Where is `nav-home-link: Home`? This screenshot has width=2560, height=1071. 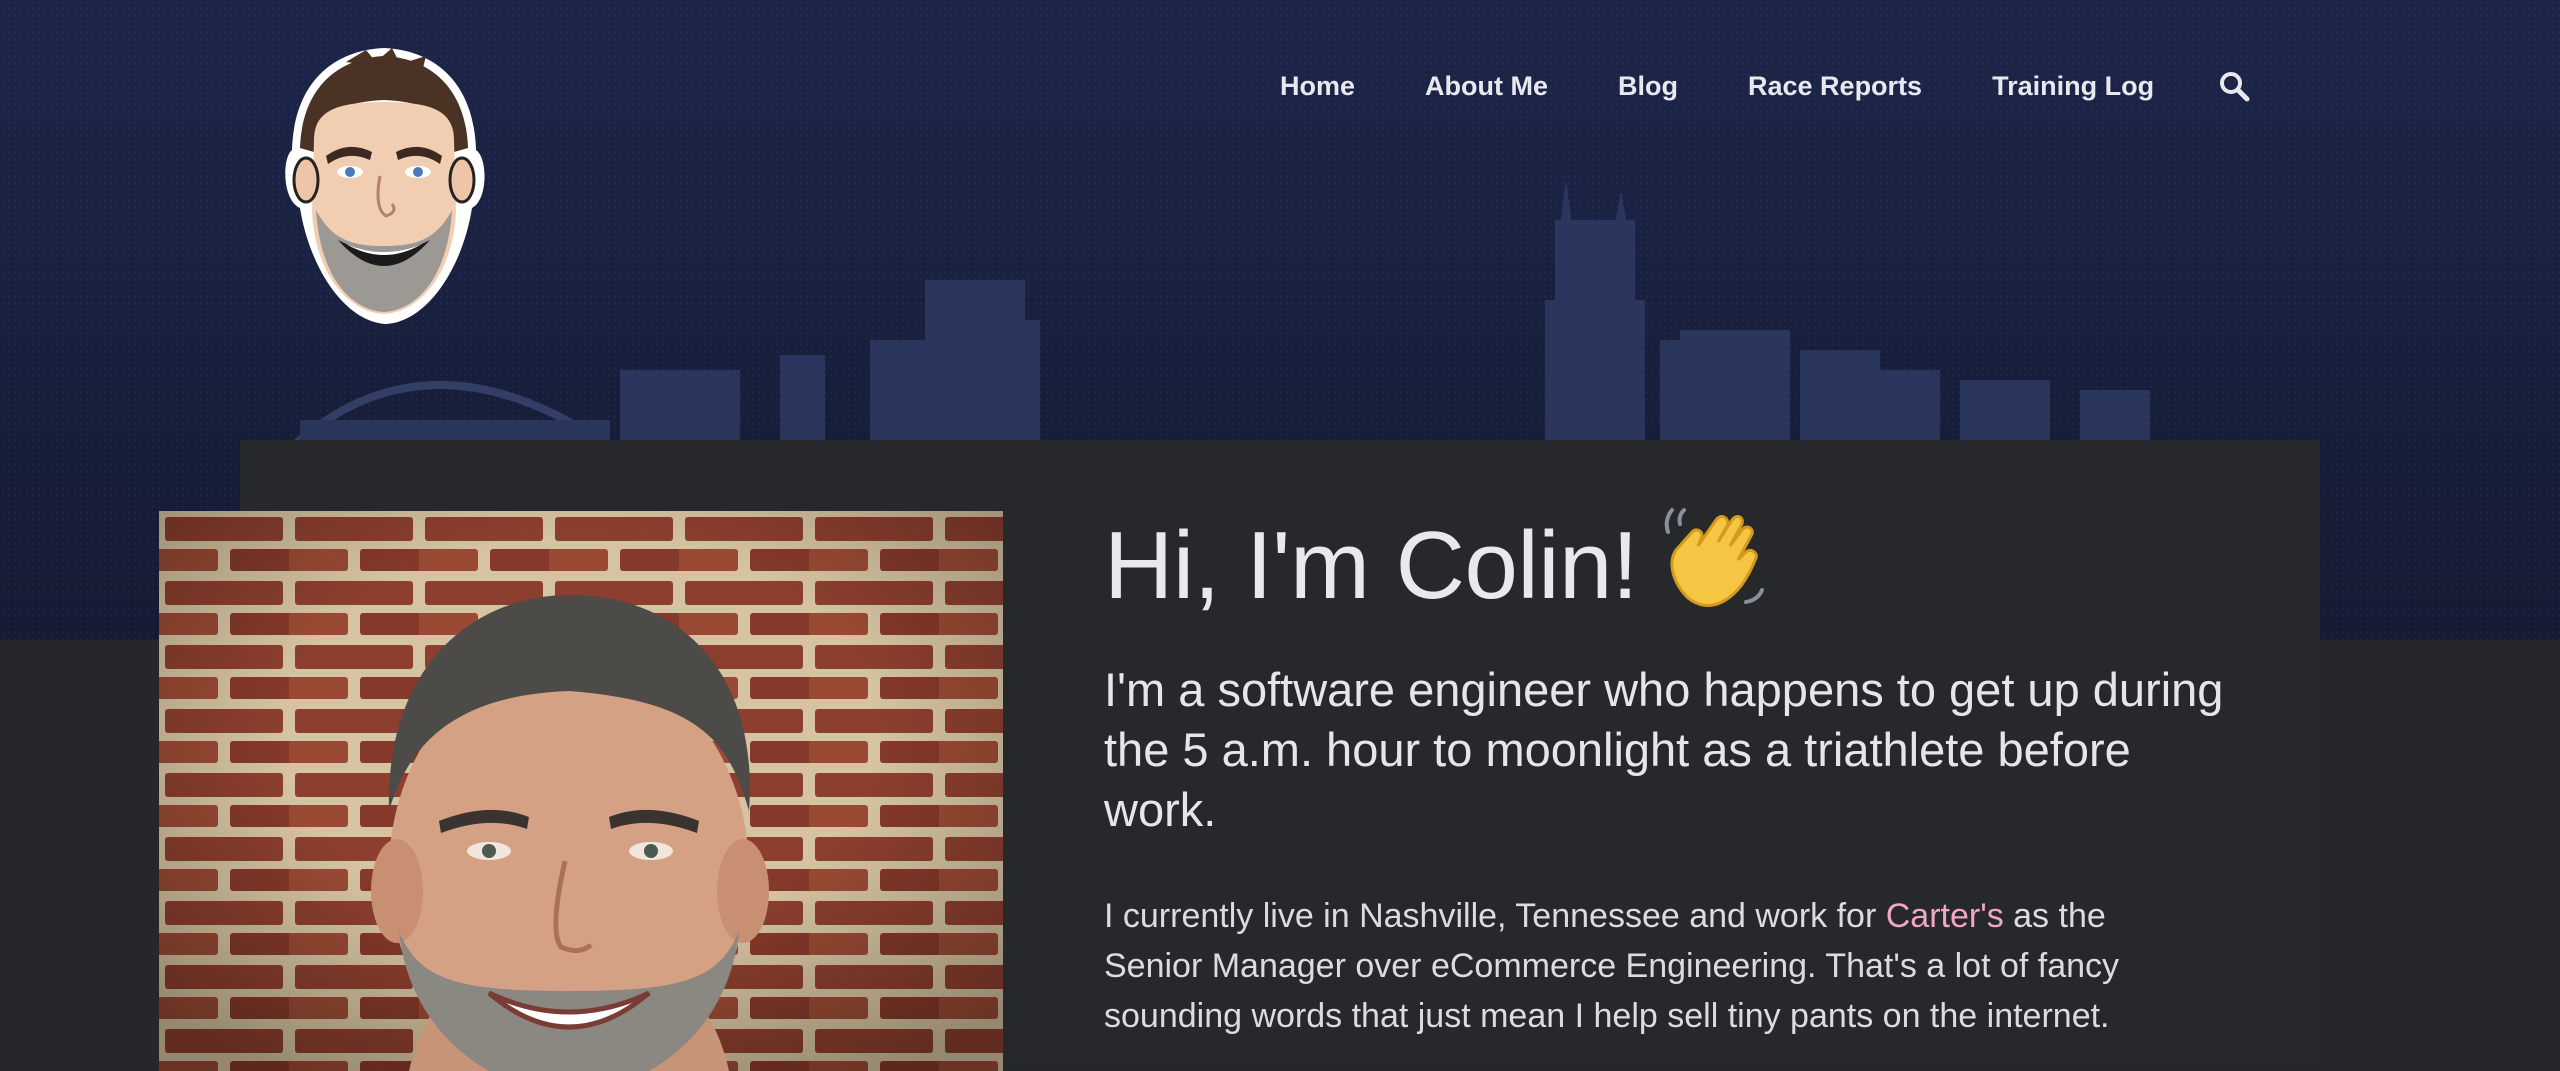
nav-home-link: Home is located at coordinates (1317, 86).